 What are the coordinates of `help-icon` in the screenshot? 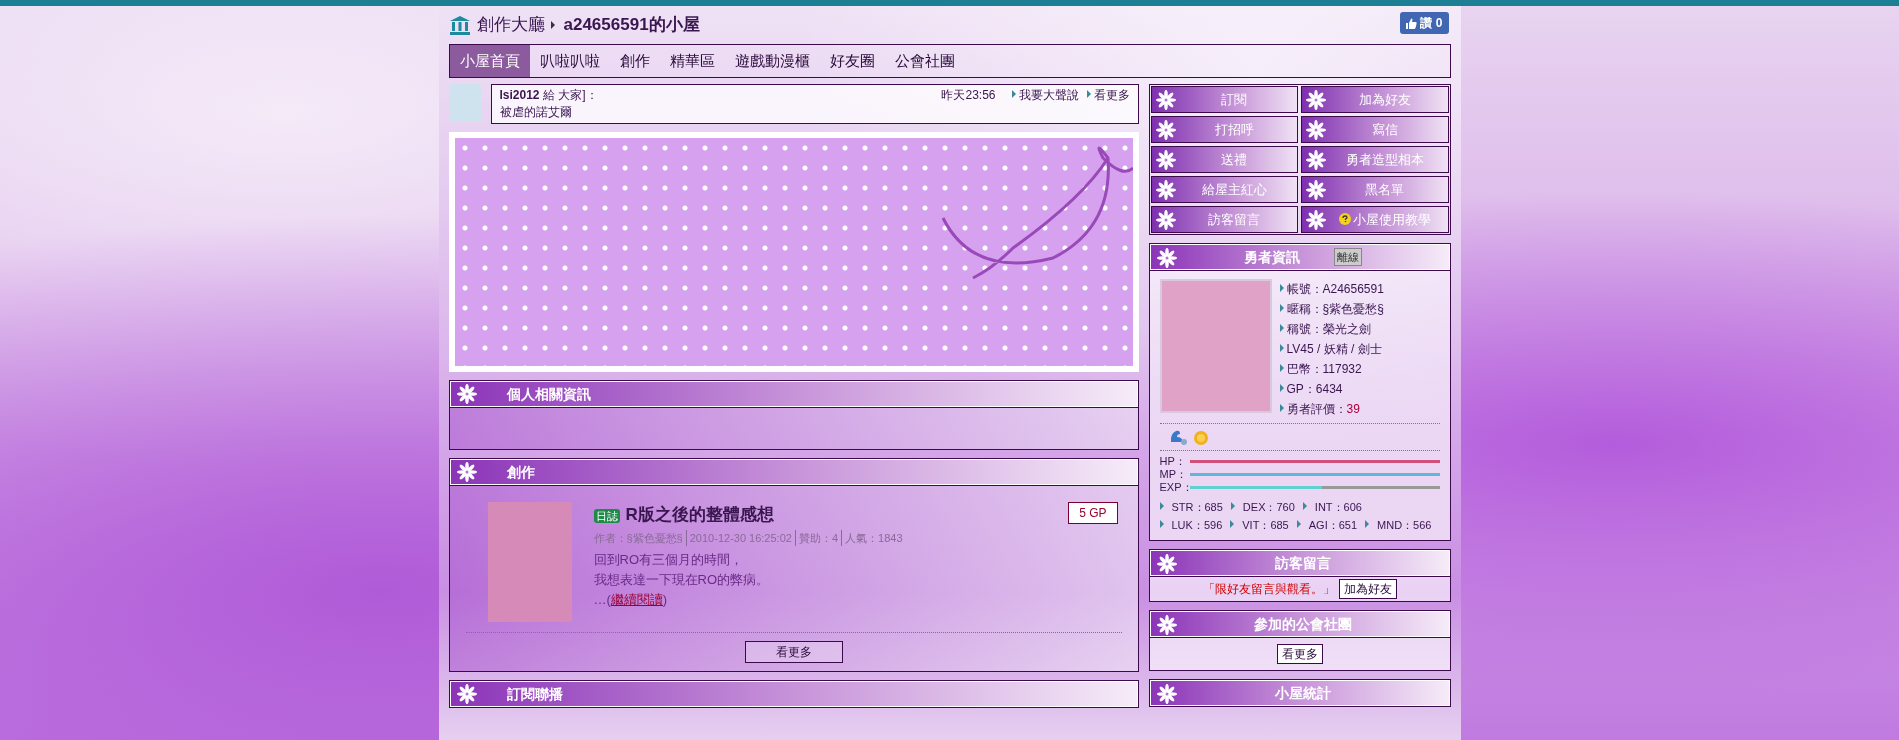 It's located at (1344, 218).